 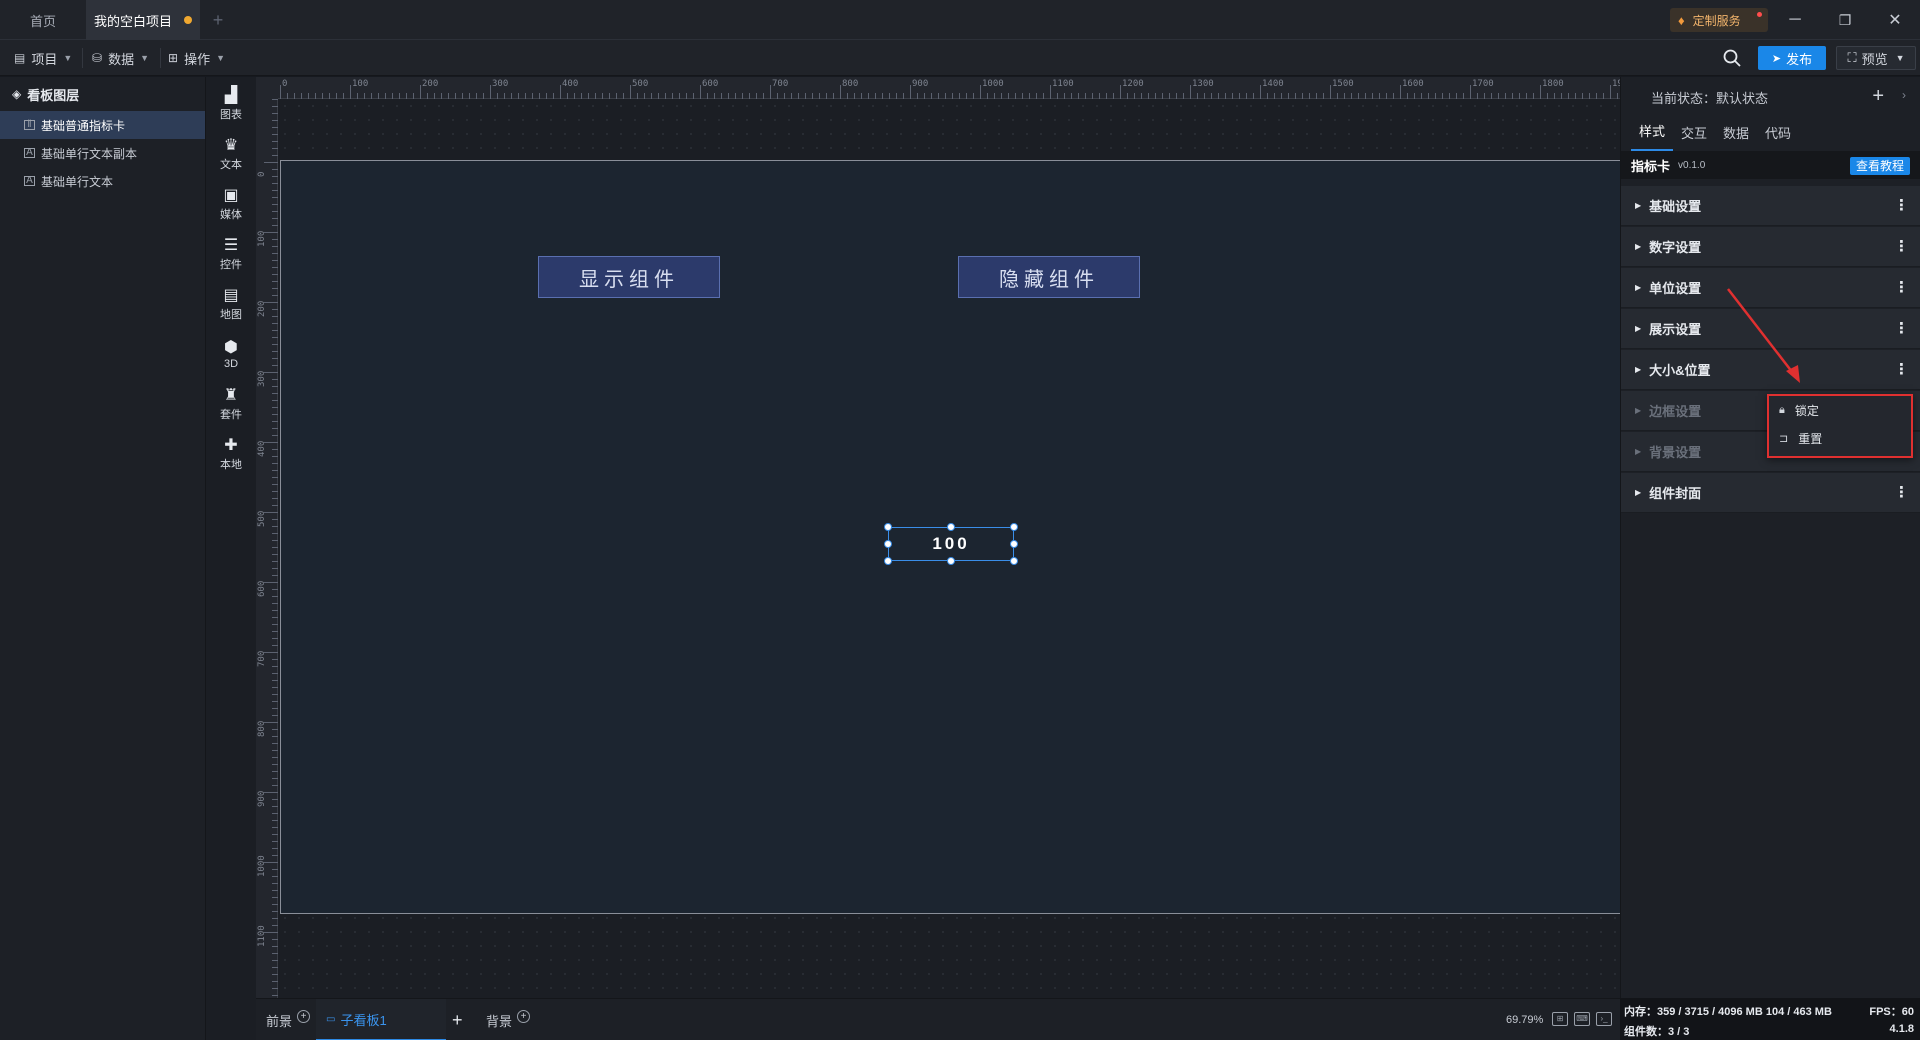 I want to click on layer-item: ‖ 基础普通指标卡, so click(x=102, y=125).